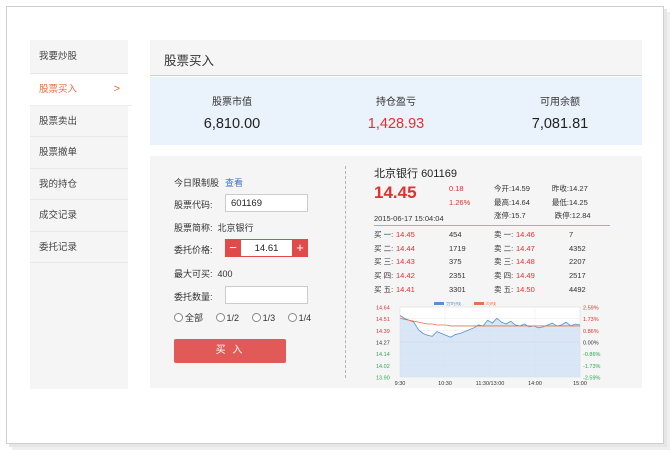 This screenshot has width=671, height=450. I want to click on price-change: 0.18 1.26%, so click(459, 196).